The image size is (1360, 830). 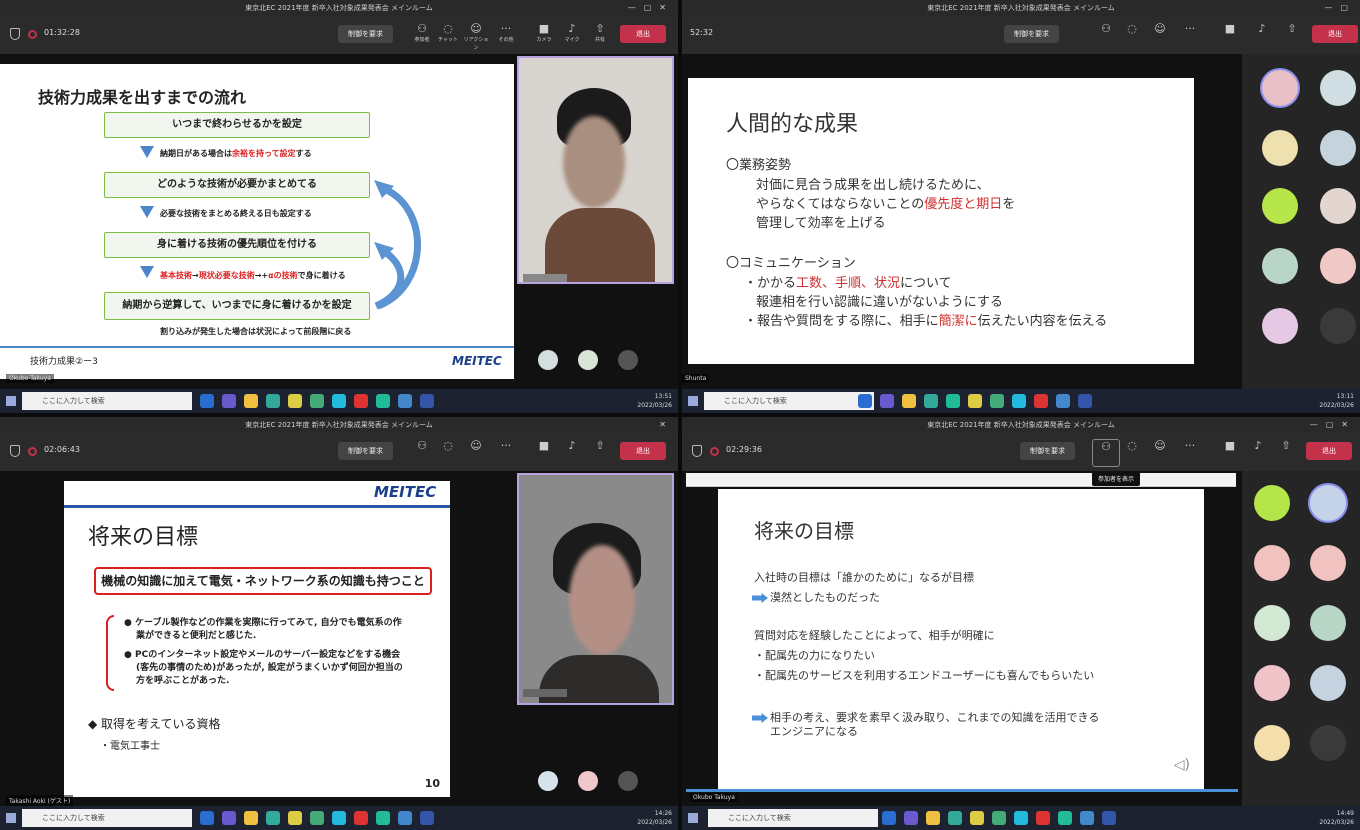 I want to click on meeting-controls: 52:32 制御を要求 ⚇ ◌ ☺ ··· ■ ♪ ⇧ 退出, so click(x=1021, y=35).